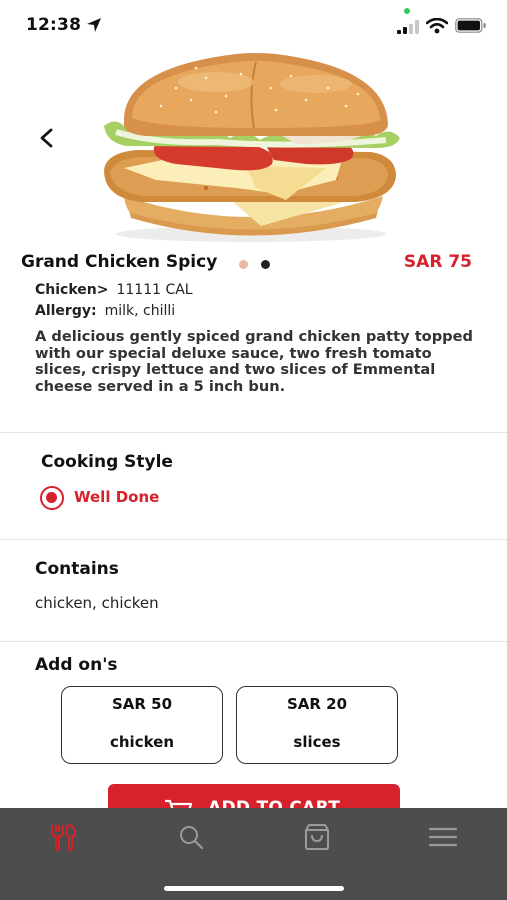 This screenshot has height=900, width=507. I want to click on allergy-row: Allergy: milk, chilli, so click(105, 311).